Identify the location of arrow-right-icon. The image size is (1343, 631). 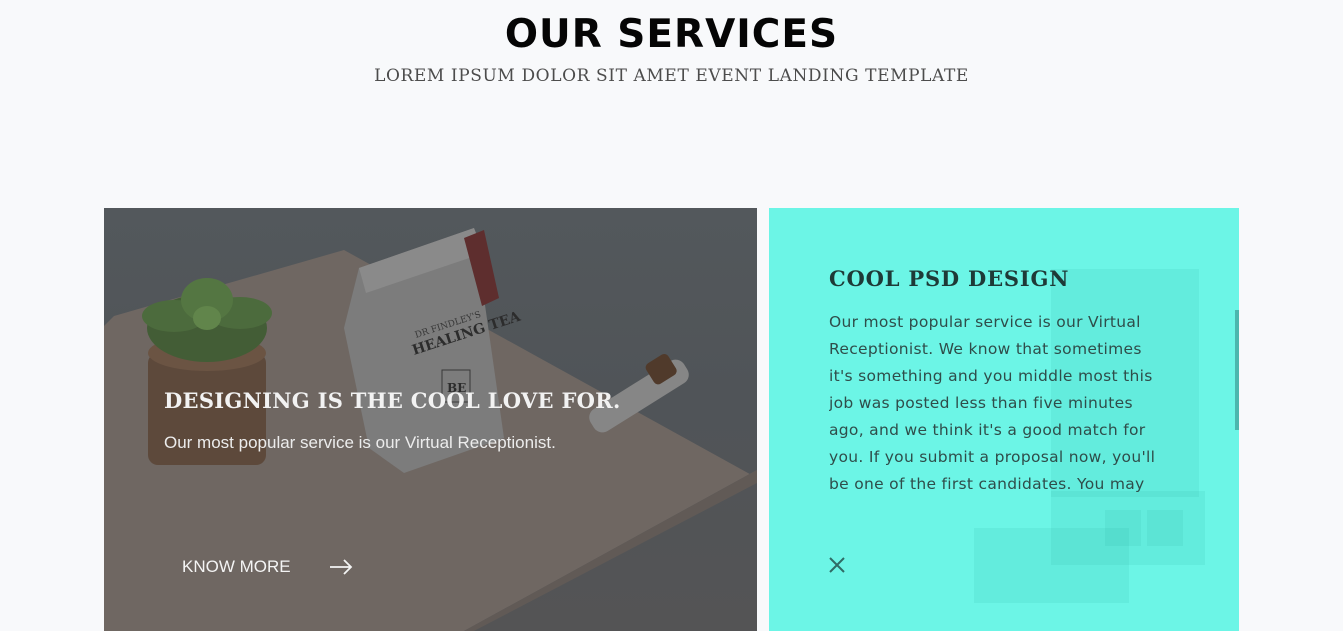
(341, 567).